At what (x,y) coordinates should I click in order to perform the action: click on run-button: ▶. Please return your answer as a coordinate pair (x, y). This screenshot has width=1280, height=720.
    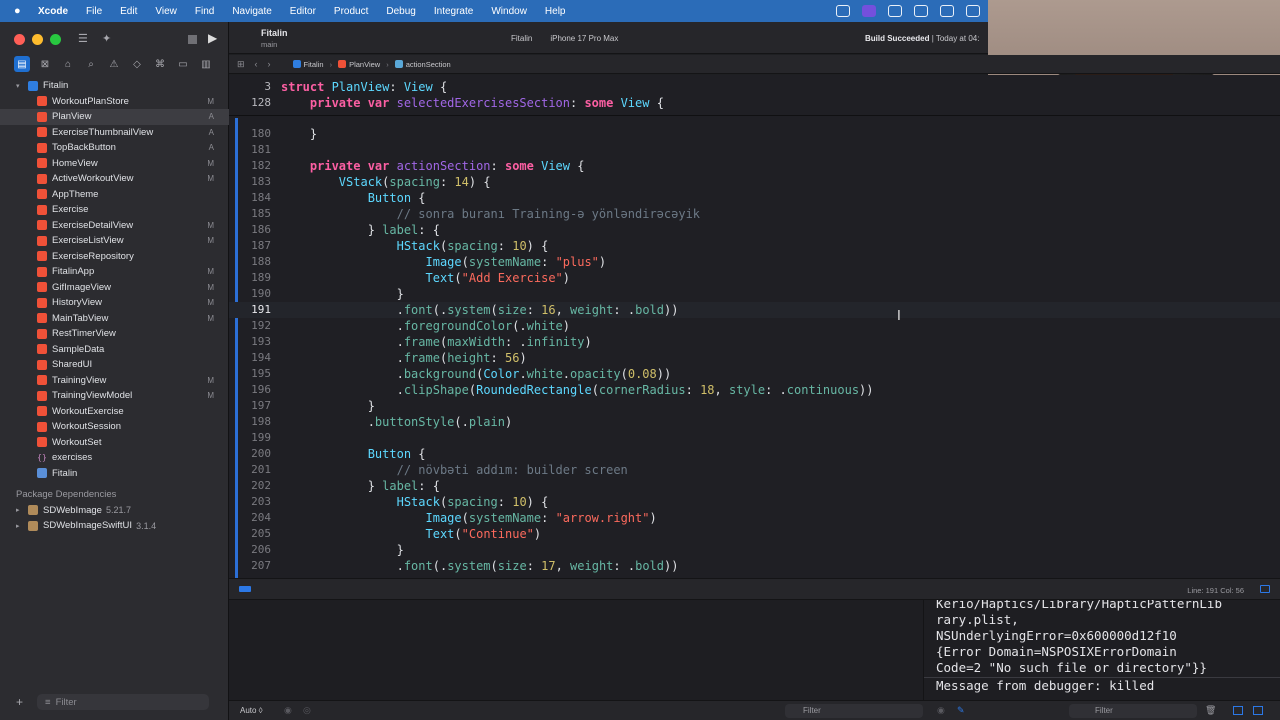
    Looking at the image, I should click on (212, 38).